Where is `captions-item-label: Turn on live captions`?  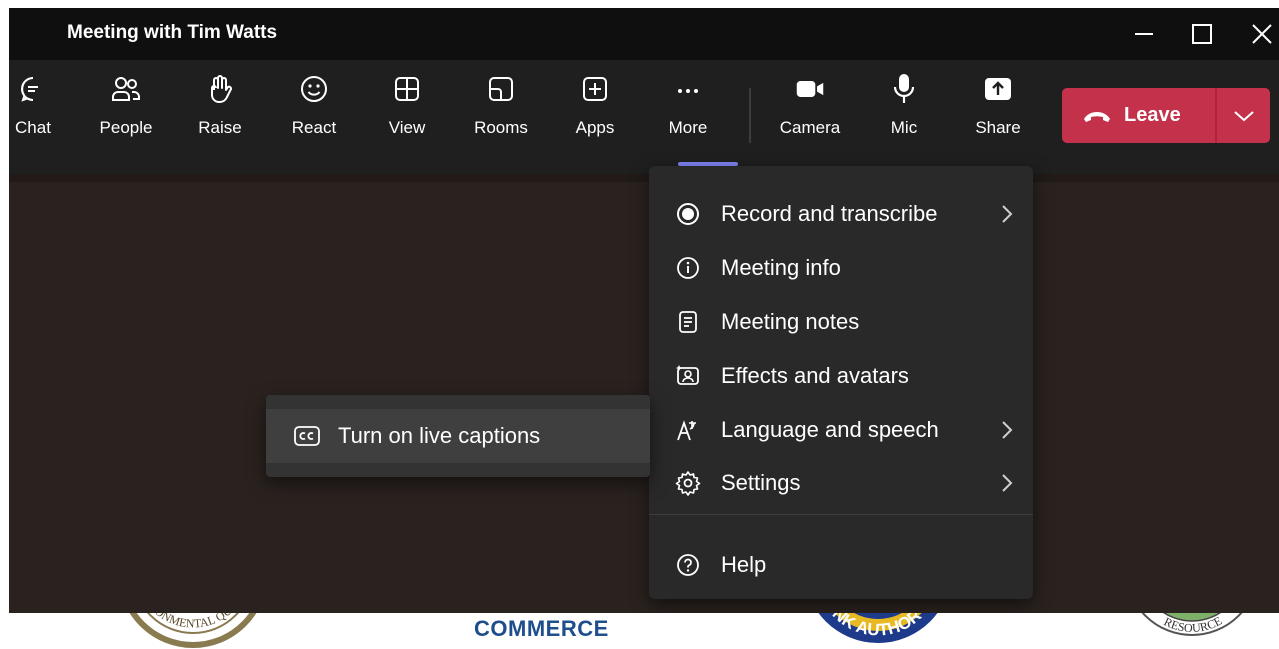 captions-item-label: Turn on live captions is located at coordinates (439, 435).